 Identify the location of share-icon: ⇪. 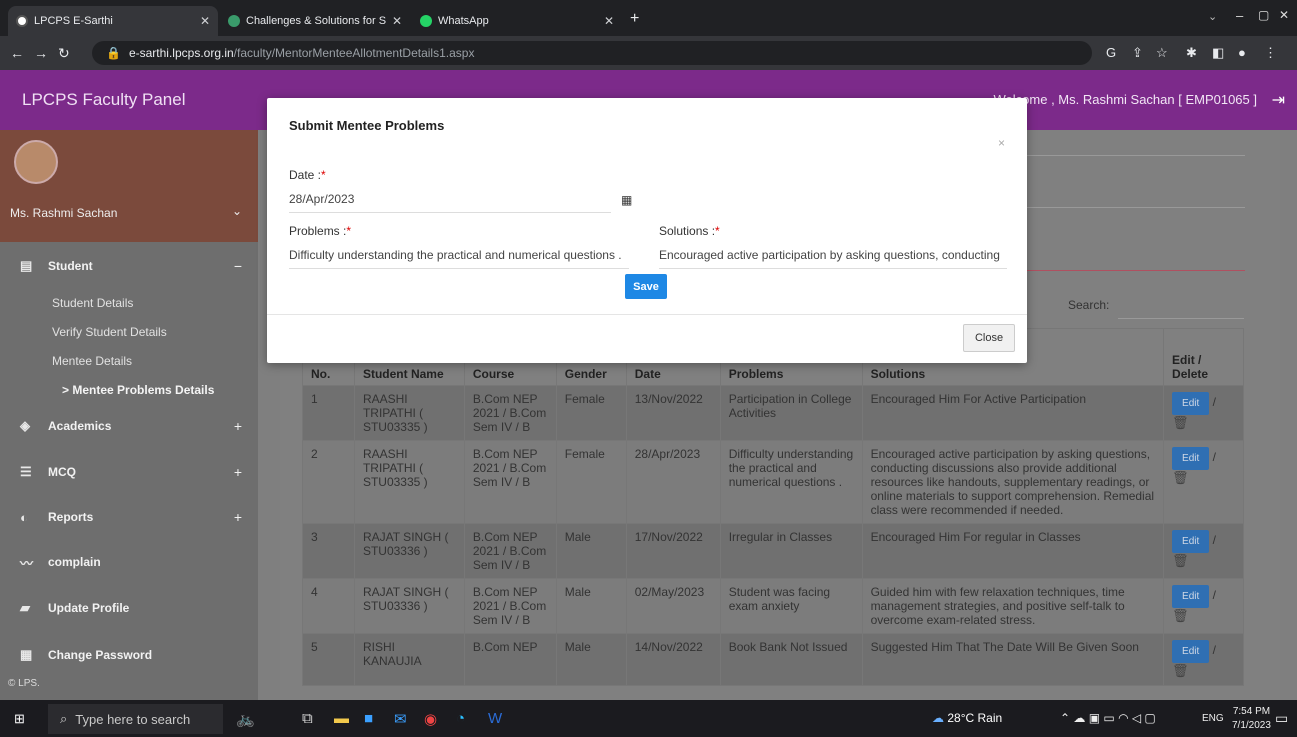
(1137, 53).